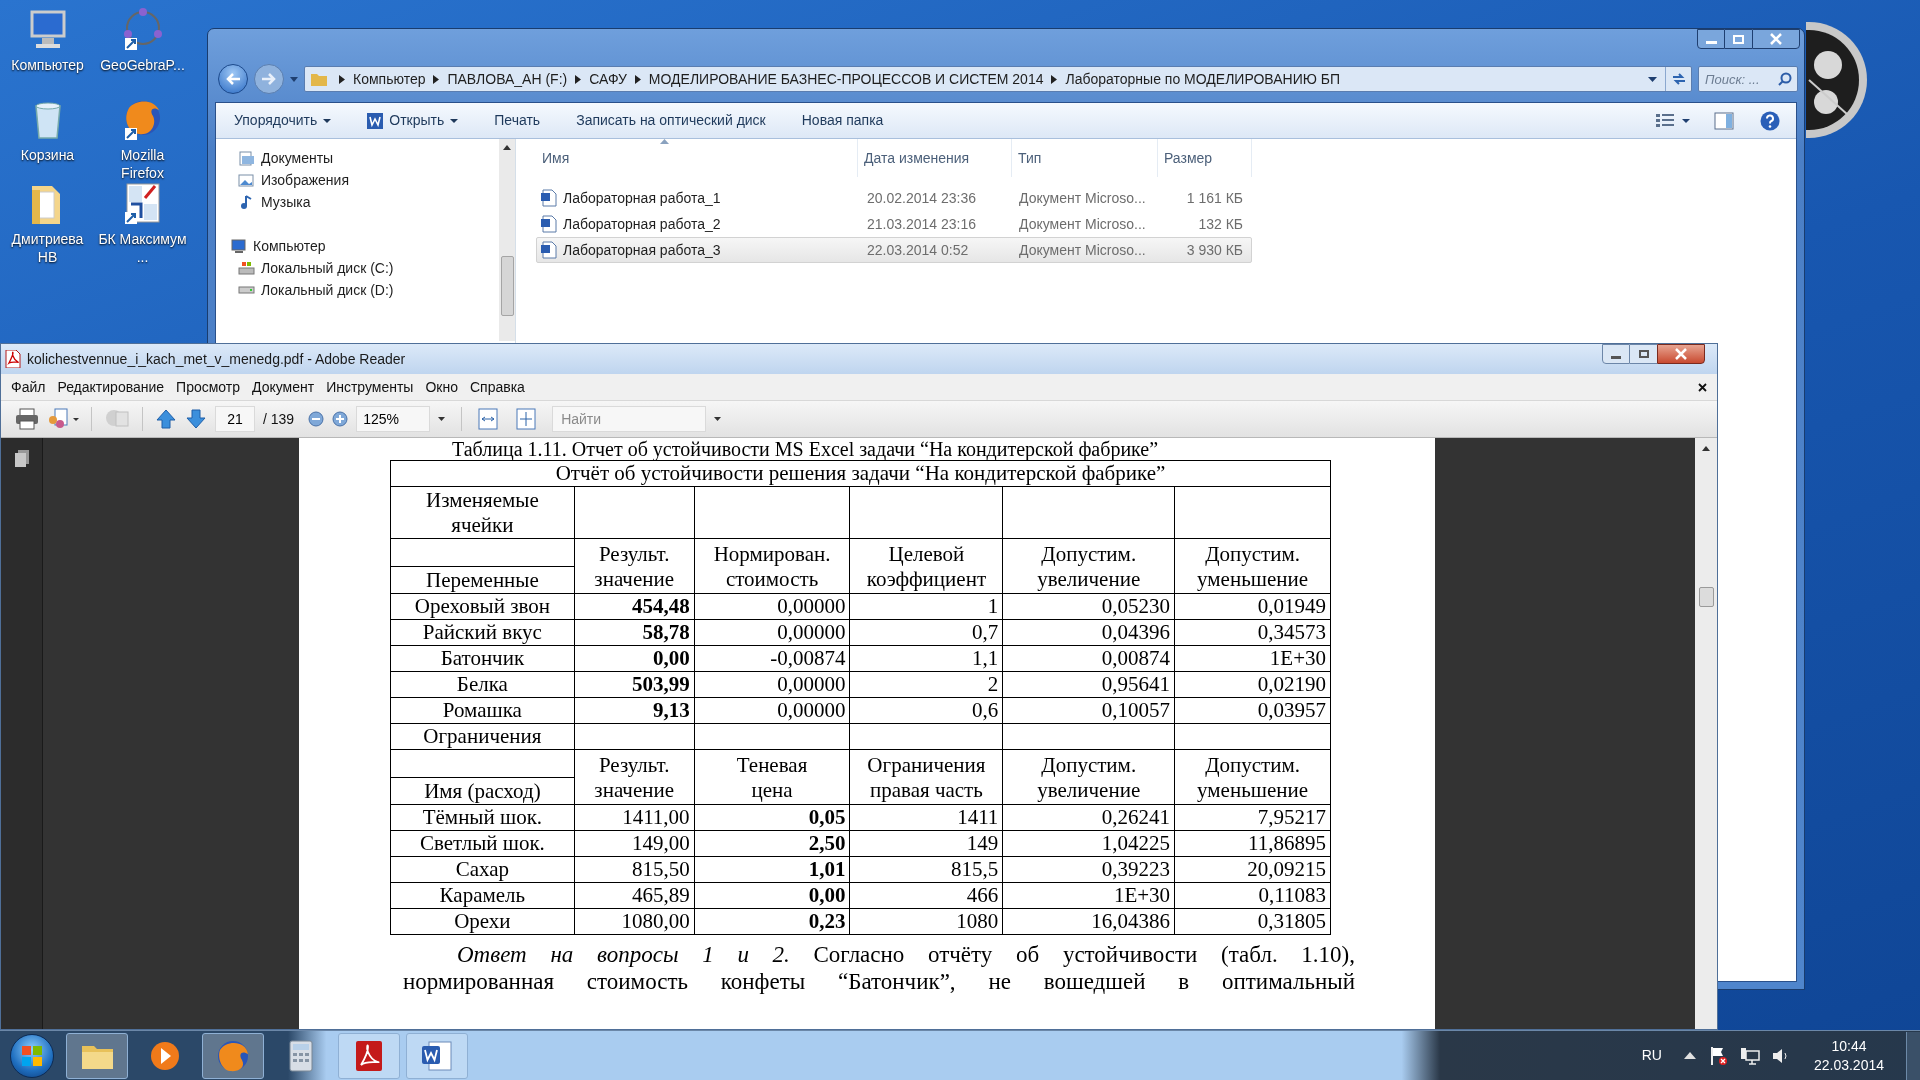  Describe the element at coordinates (842, 120) in the screenshot. I see `toolbar-button: Новая папка` at that location.